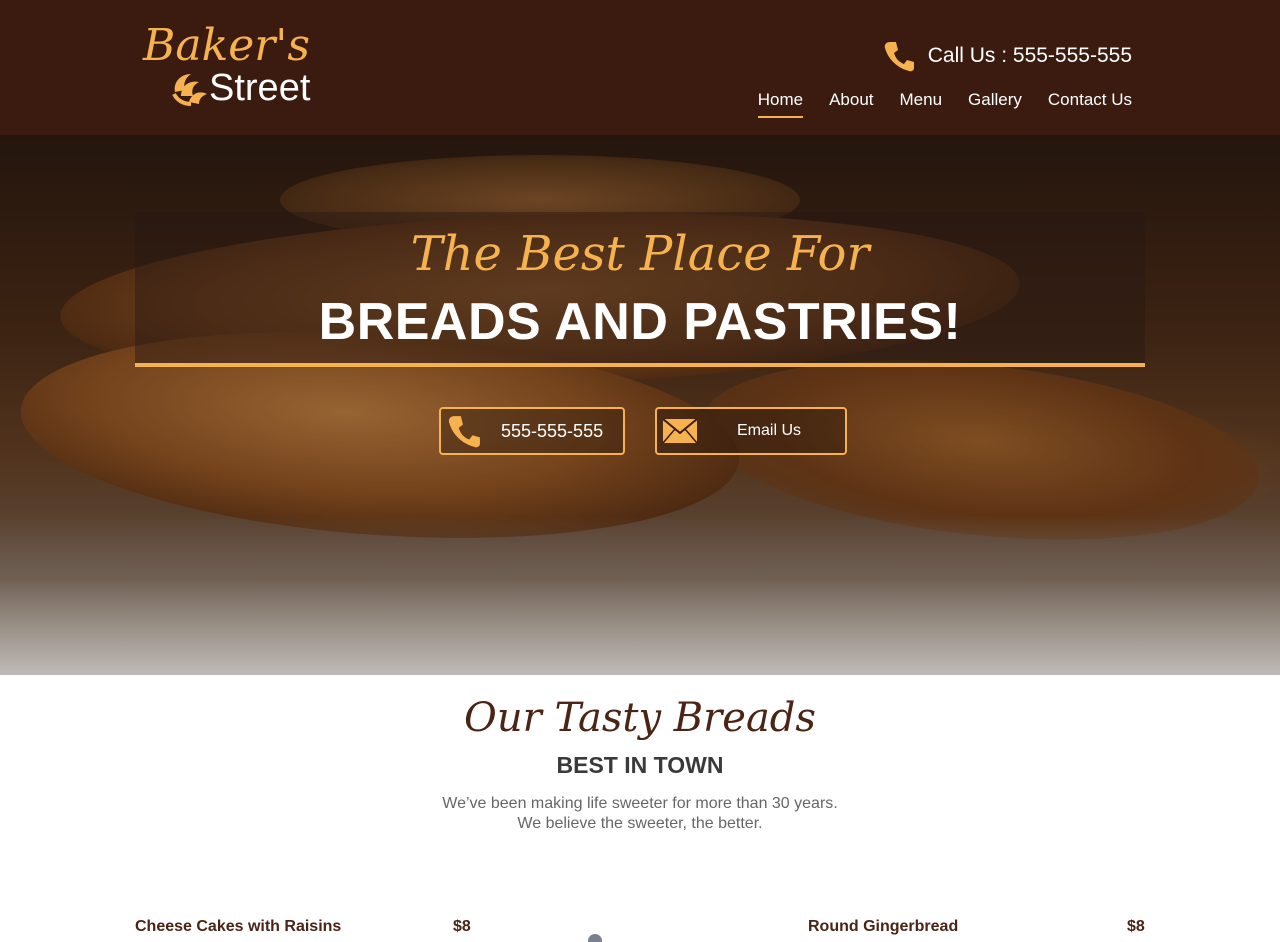  I want to click on hero-headline-box: The Best Place For BREADS AND PASTRIES!, so click(640, 289).